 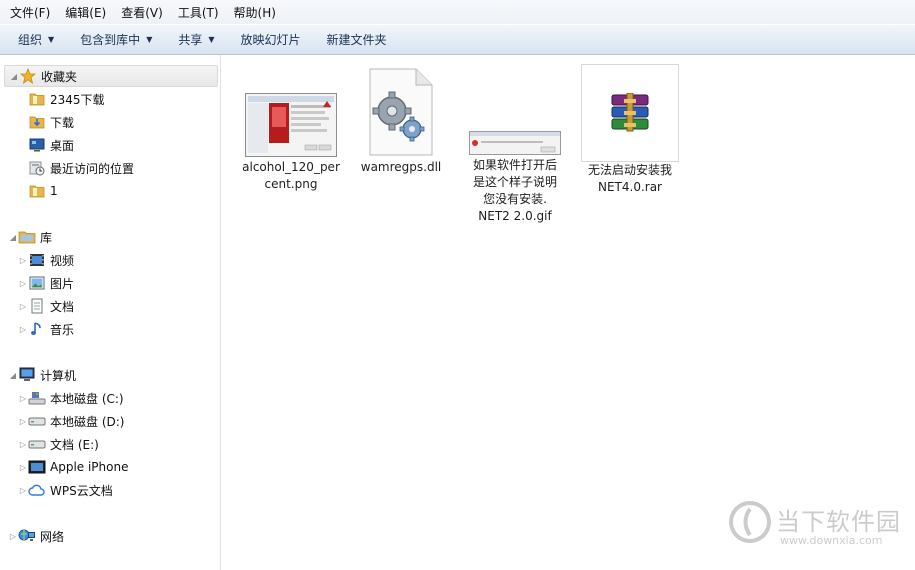 I want to click on menu-help: 帮助(H), so click(x=255, y=12).